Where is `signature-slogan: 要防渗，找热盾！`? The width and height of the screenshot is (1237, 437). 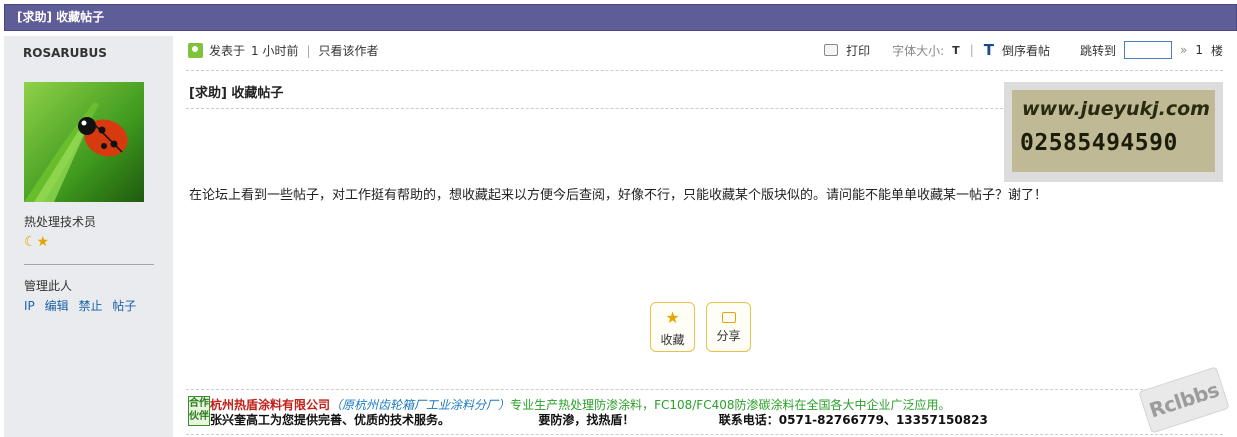
signature-slogan: 要防渗，找热盾！ is located at coordinates (586, 420).